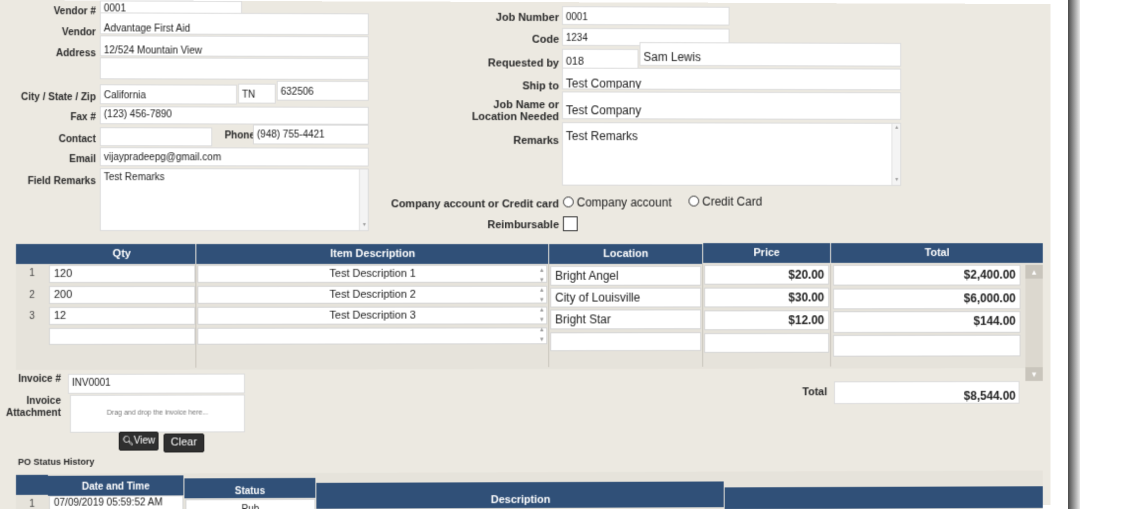  What do you see at coordinates (122, 295) in the screenshot?
I see `qty-cell: 200` at bounding box center [122, 295].